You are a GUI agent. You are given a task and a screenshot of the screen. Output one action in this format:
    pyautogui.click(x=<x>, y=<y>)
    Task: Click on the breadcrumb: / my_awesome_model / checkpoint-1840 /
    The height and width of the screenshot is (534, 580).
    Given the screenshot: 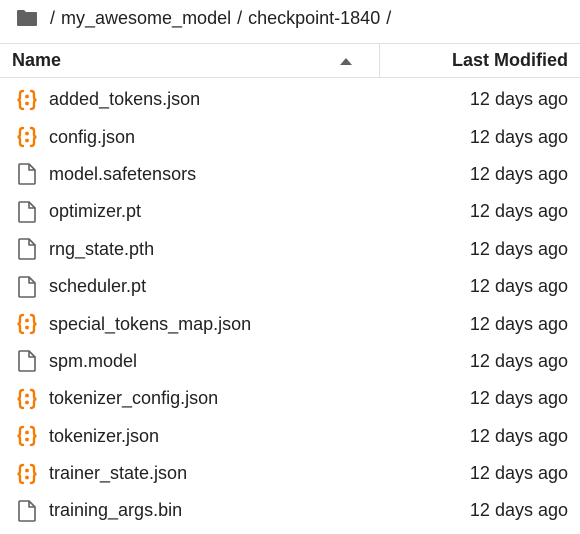 What is the action you would take?
    pyautogui.click(x=206, y=18)
    